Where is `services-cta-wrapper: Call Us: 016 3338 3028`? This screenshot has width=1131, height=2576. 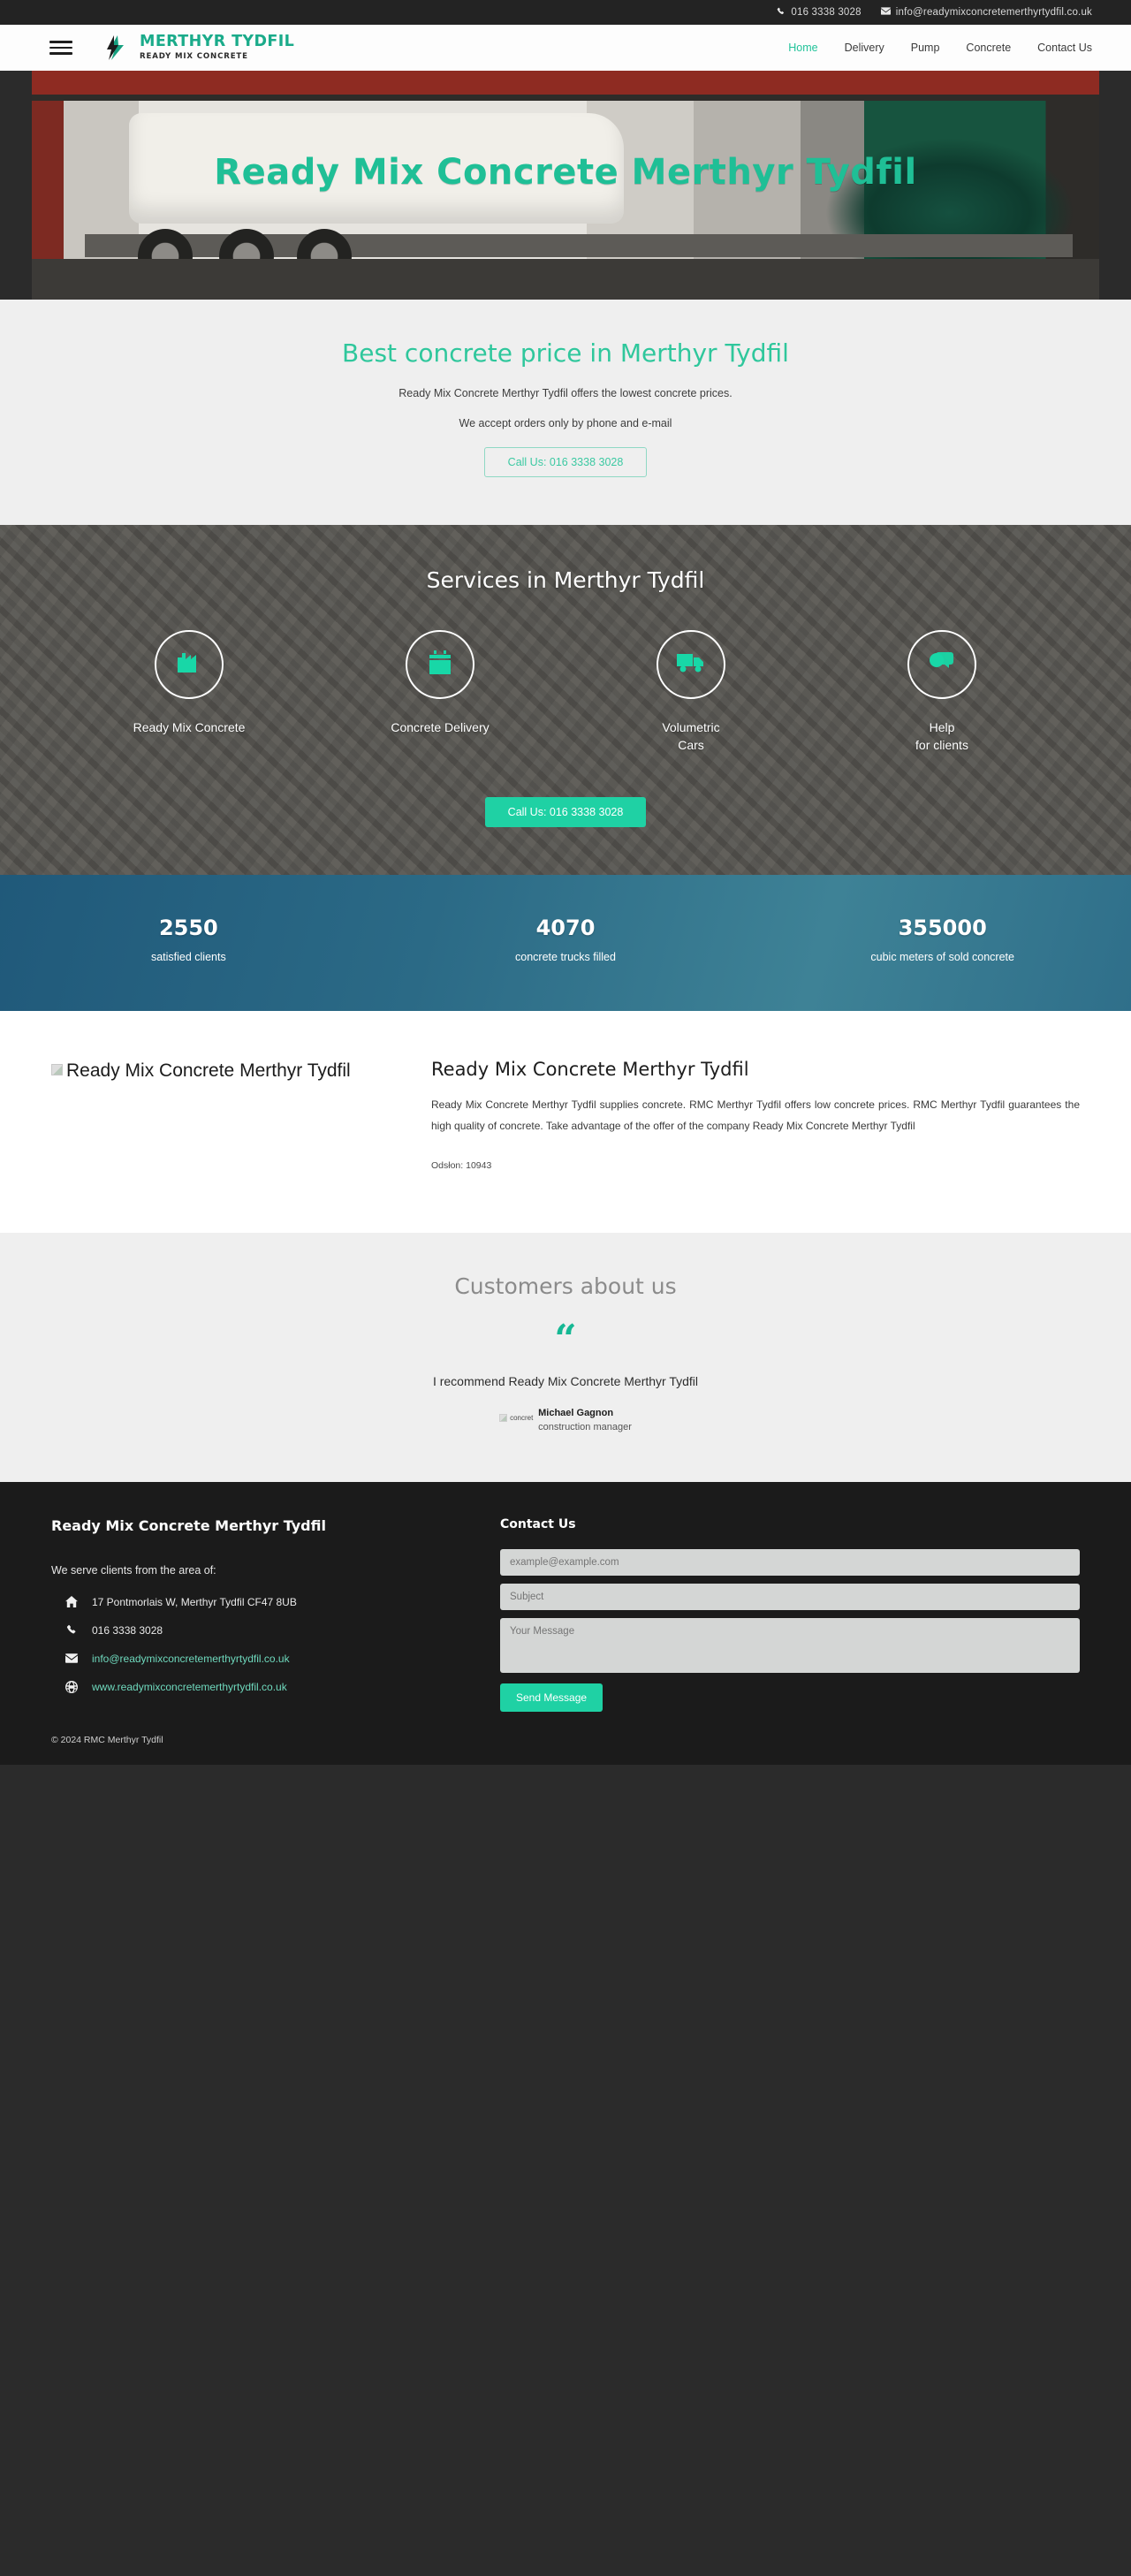
services-cta-wrapper: Call Us: 016 3338 3028 is located at coordinates (565, 811).